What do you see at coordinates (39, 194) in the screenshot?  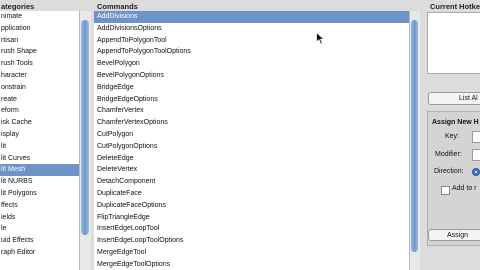 I see `category-item: lit Polygons` at bounding box center [39, 194].